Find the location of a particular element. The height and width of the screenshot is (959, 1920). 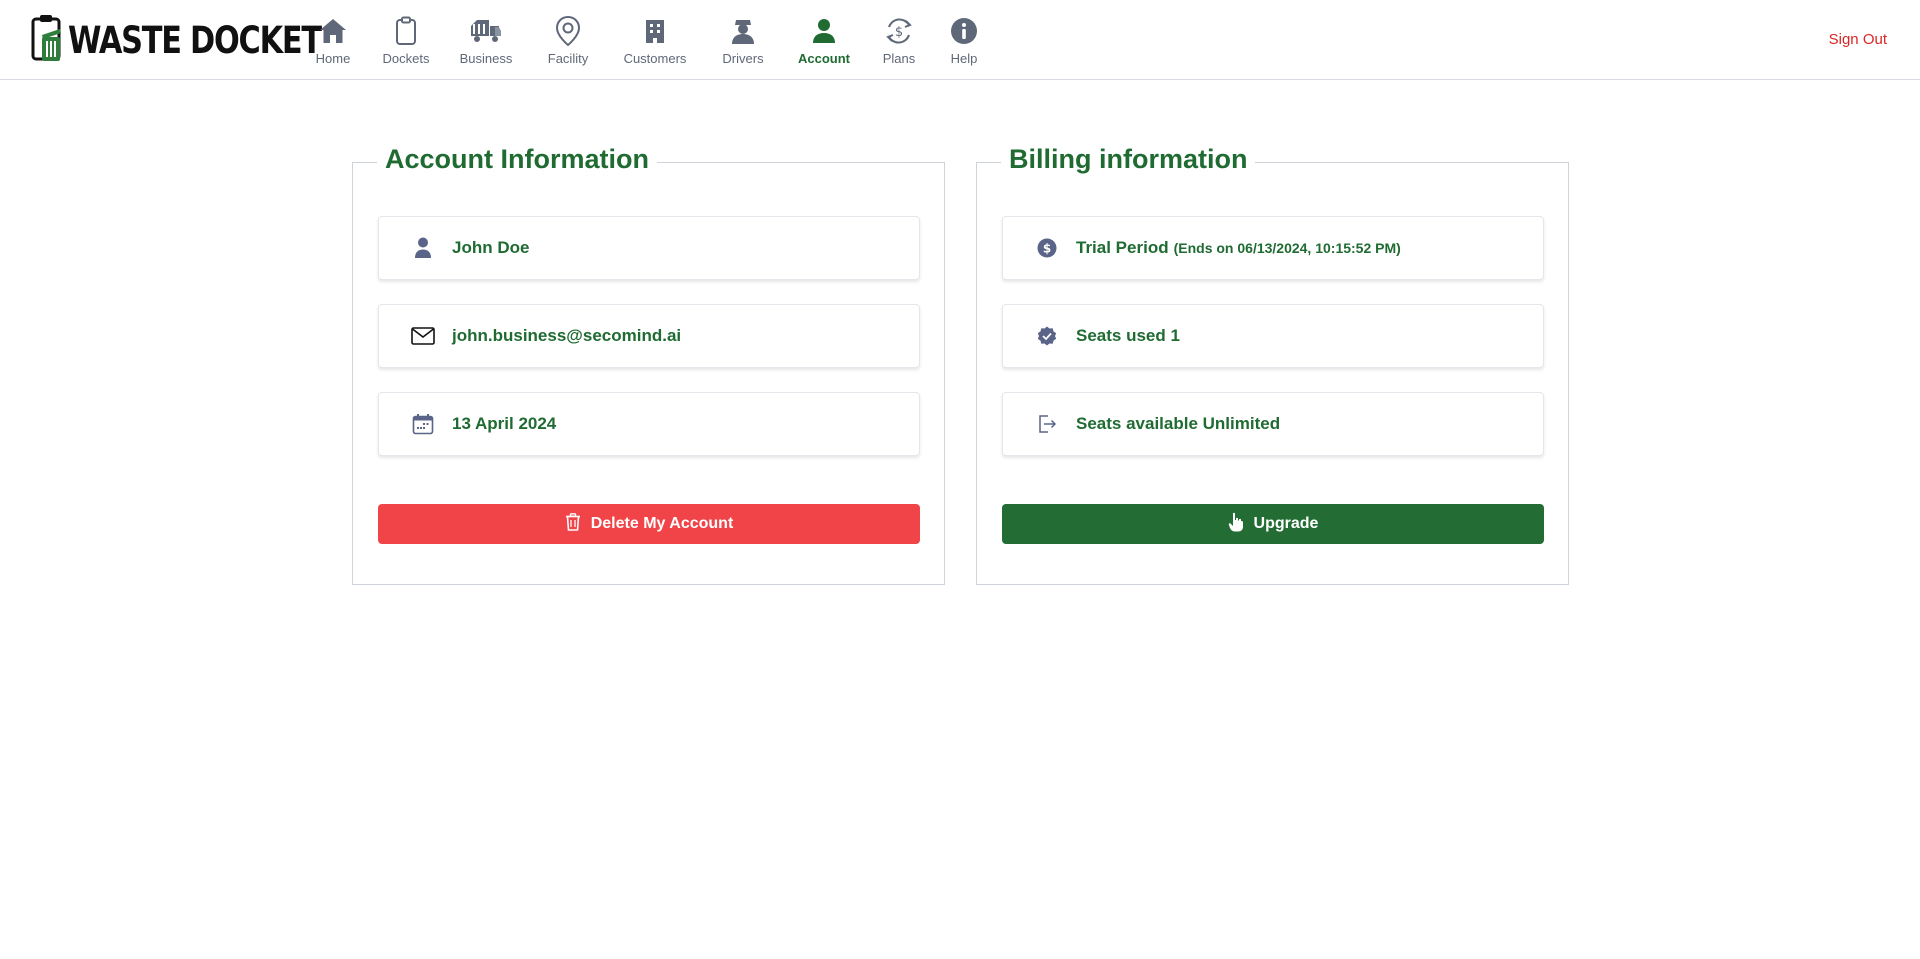

envelope-icon is located at coordinates (423, 336).